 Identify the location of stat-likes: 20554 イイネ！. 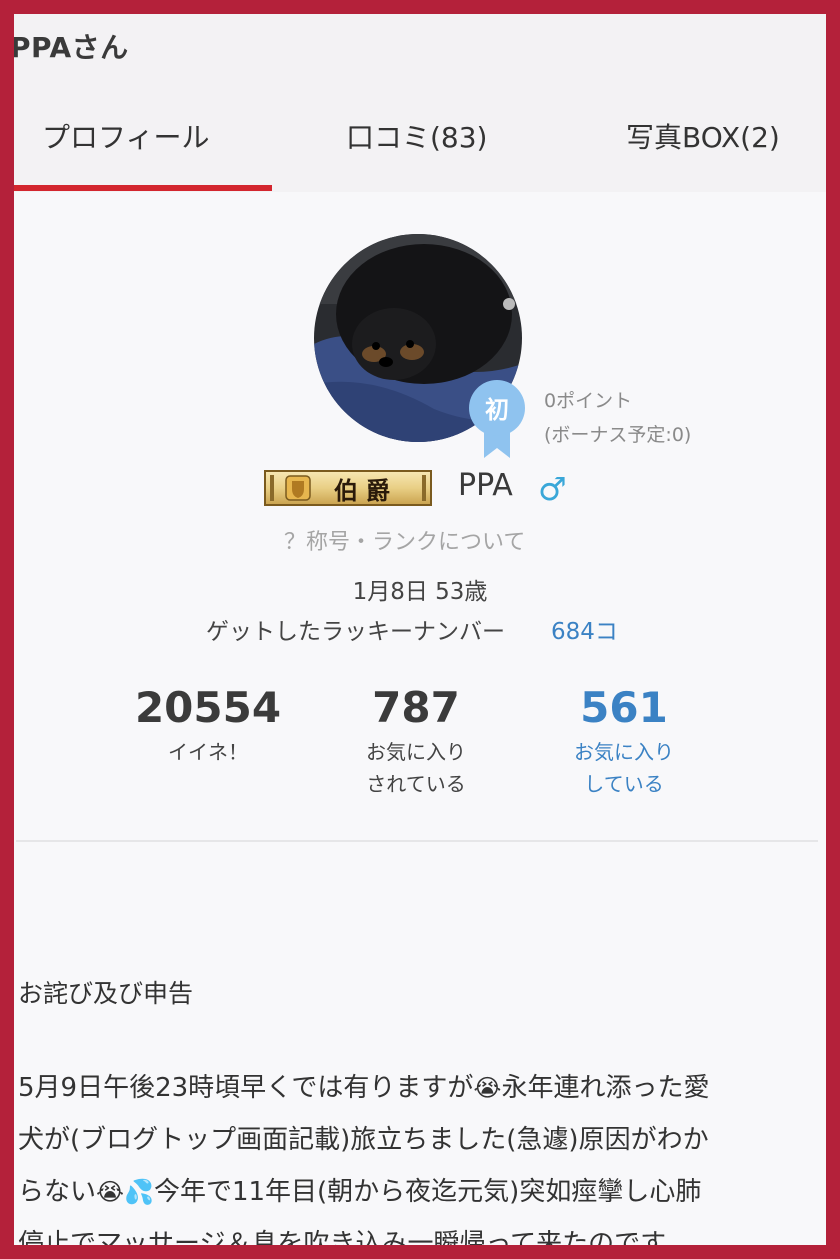
(208, 725).